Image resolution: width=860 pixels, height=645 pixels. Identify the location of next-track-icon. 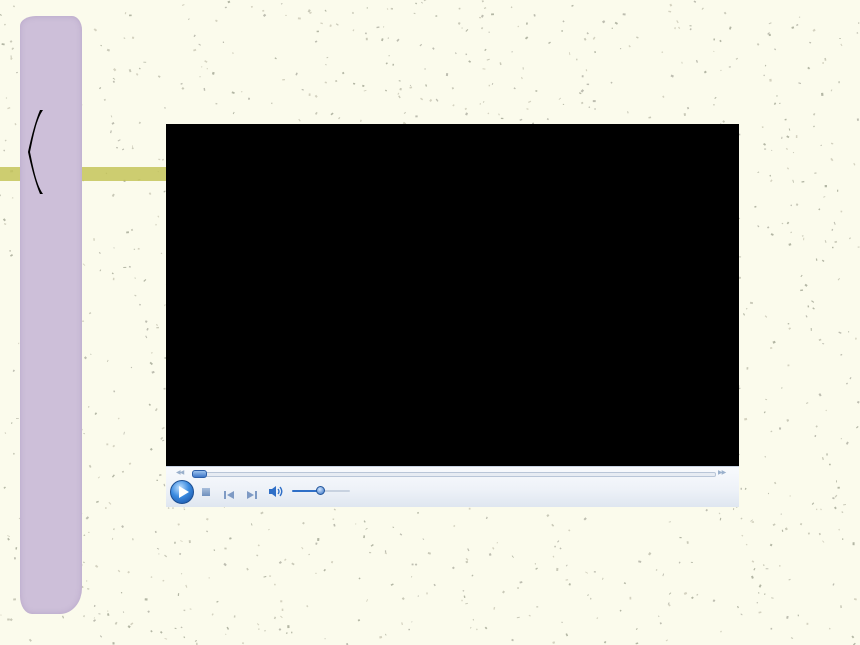
(252, 495).